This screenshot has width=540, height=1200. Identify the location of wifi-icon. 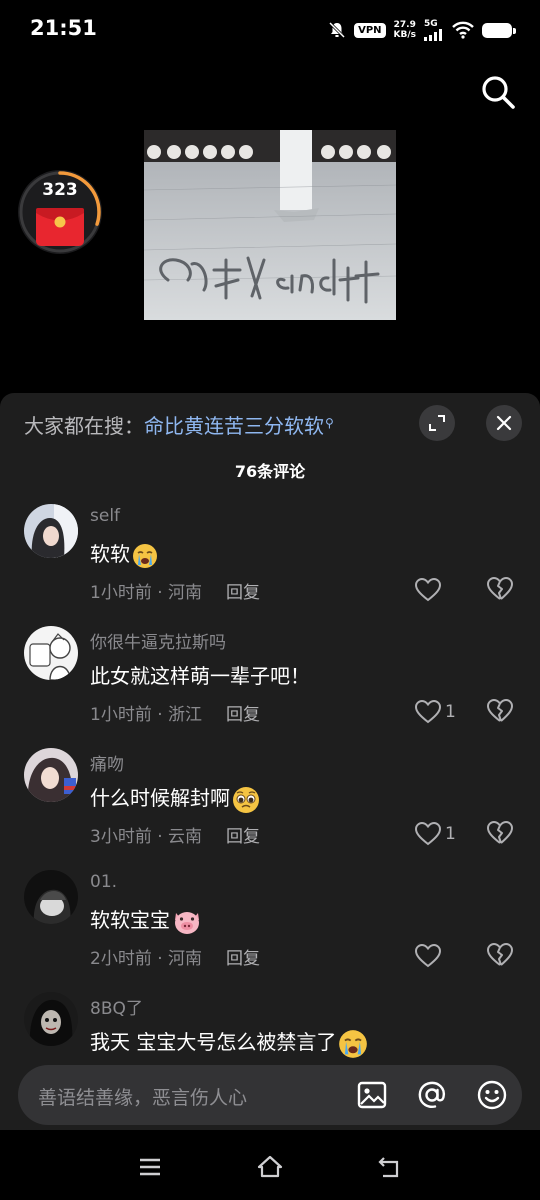
(463, 30).